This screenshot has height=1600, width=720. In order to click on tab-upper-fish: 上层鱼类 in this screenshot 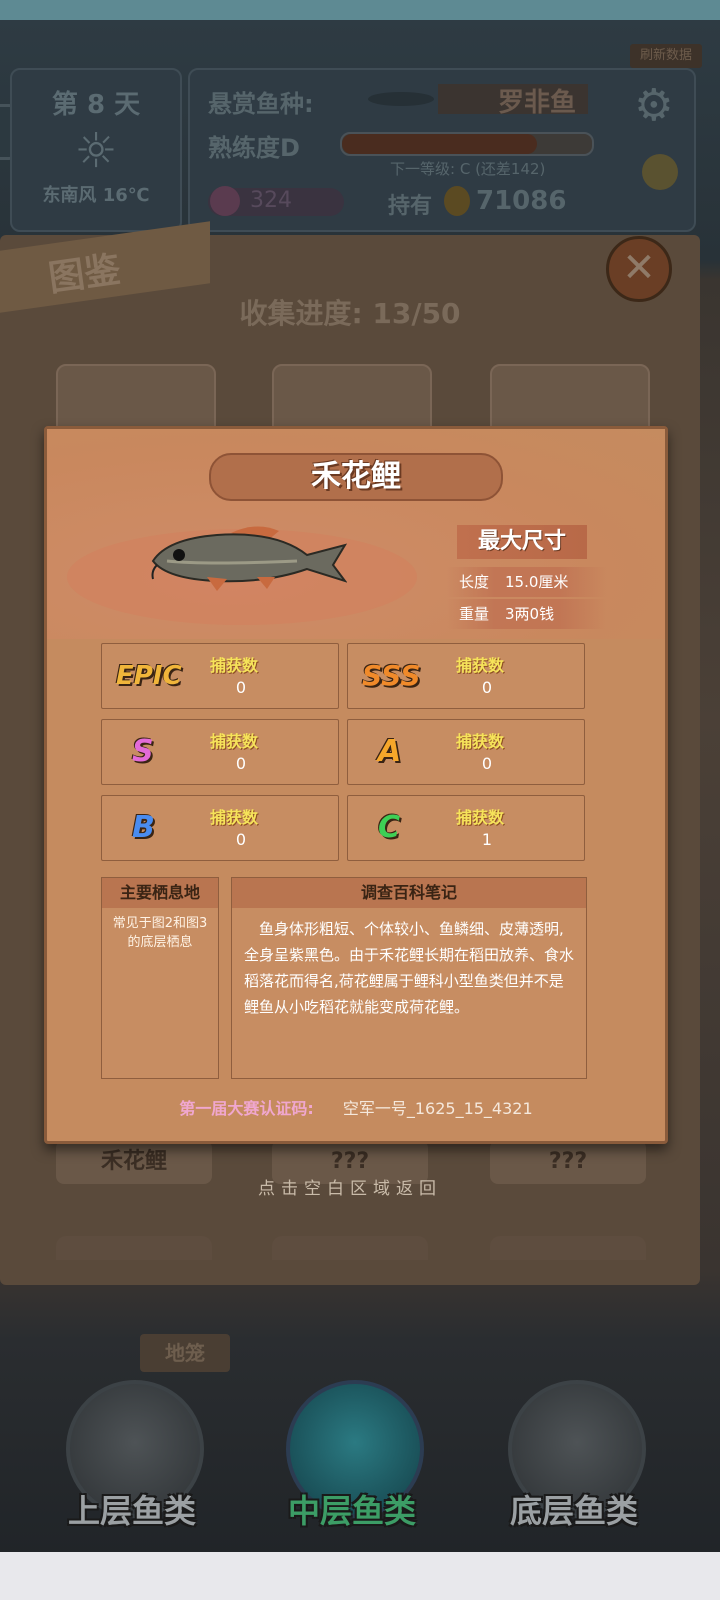, I will do `click(132, 1509)`.